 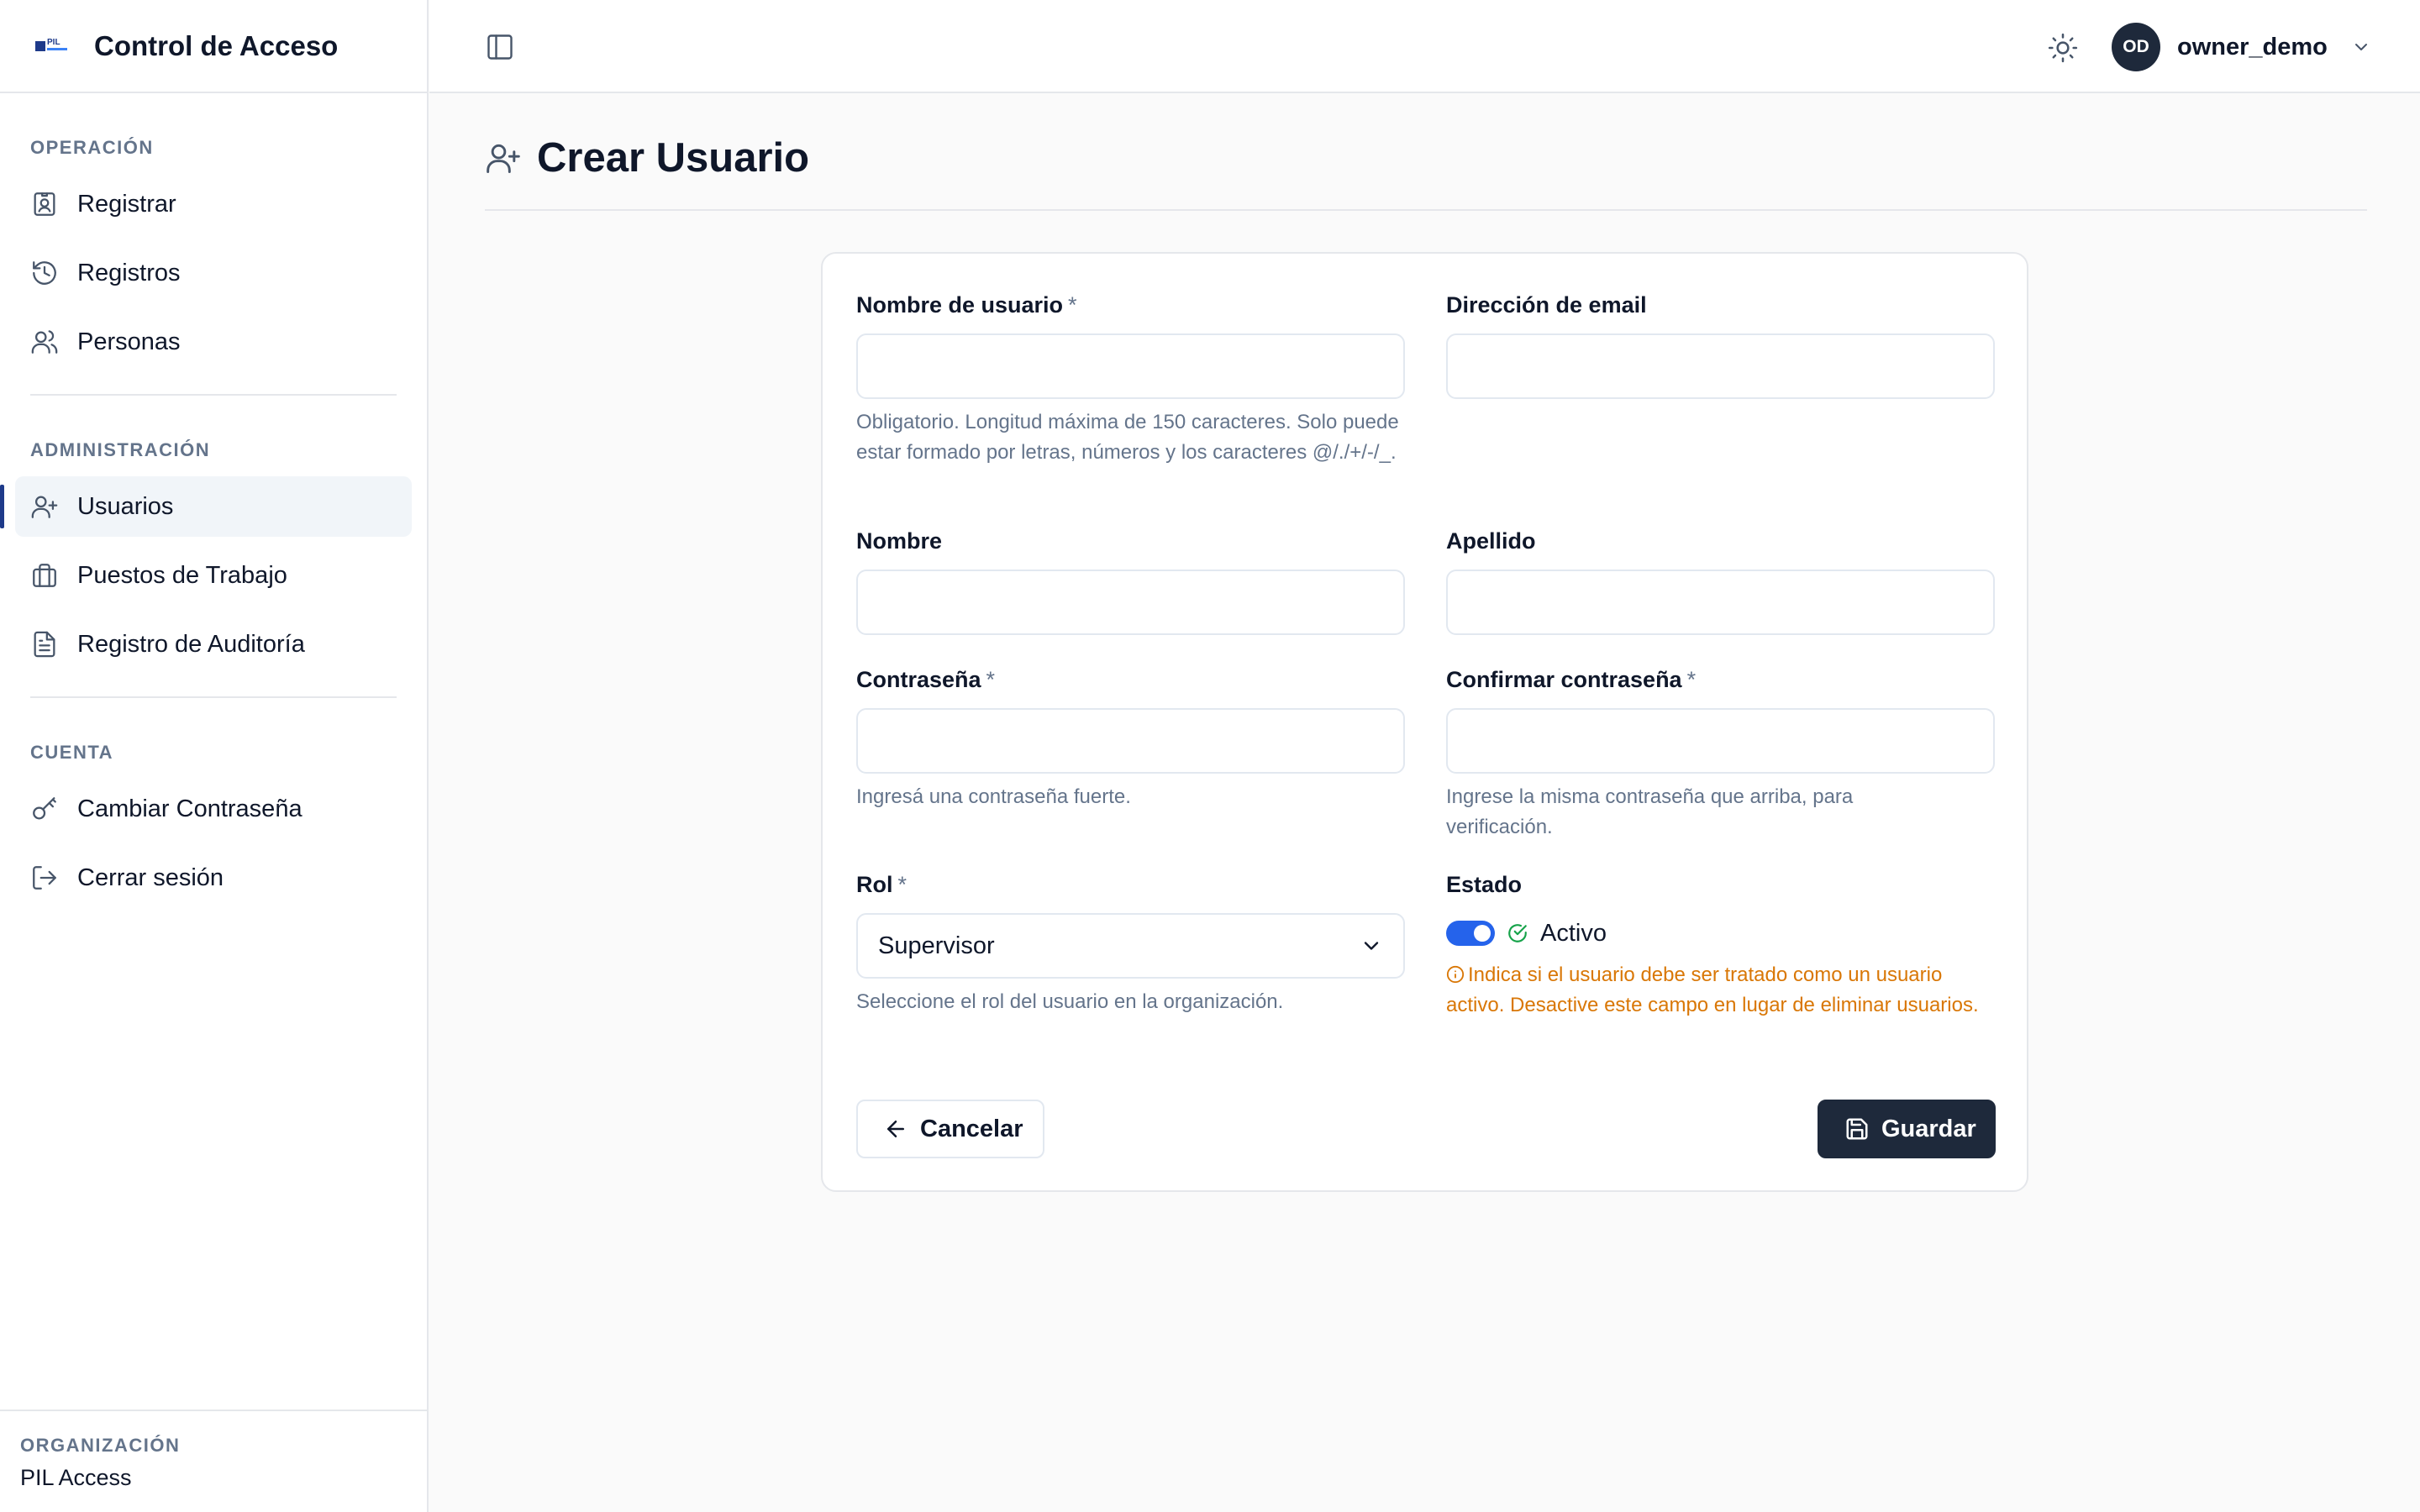 I want to click on sidebar-item-label: Cambiar Contraseña, so click(x=189, y=808).